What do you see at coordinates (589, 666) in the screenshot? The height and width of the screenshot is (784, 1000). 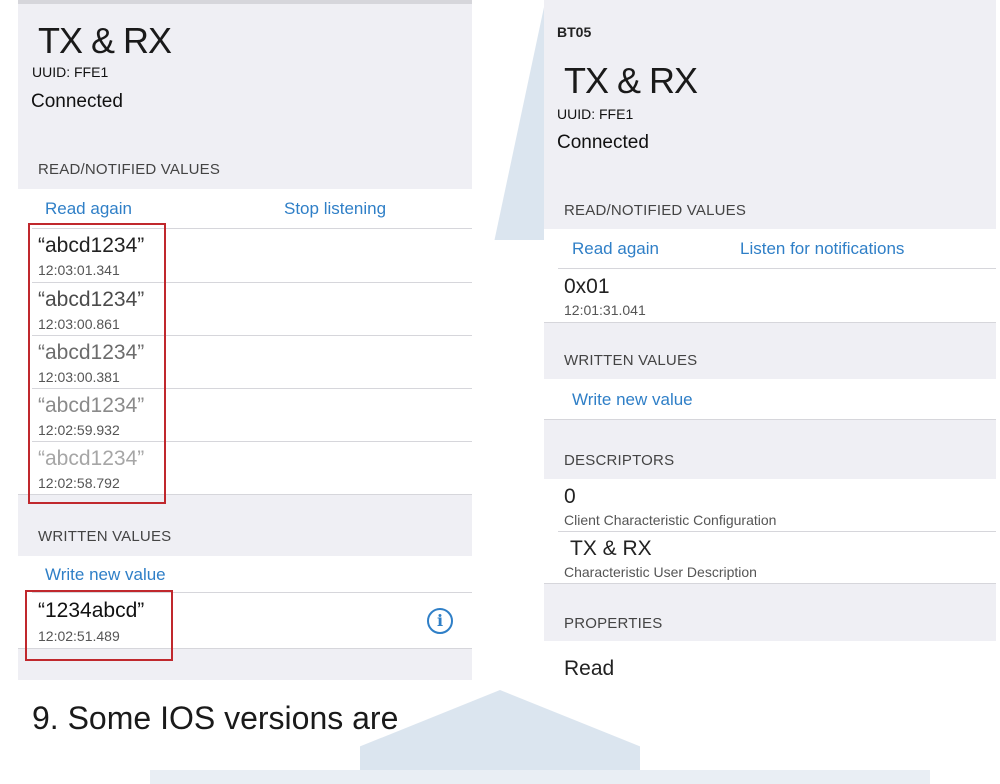 I see `property-item: Read` at bounding box center [589, 666].